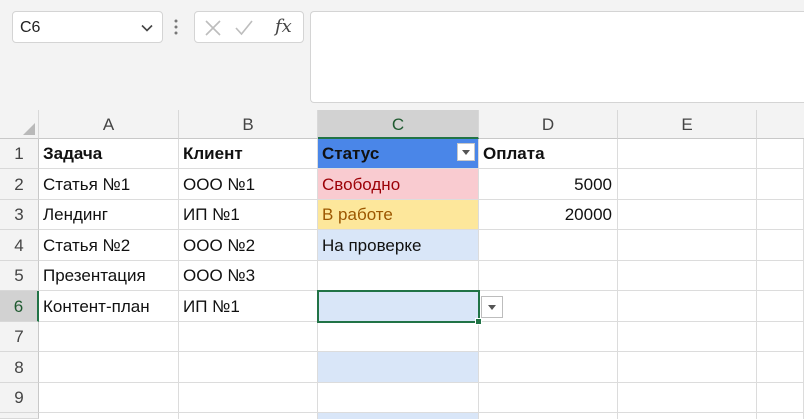  Describe the element at coordinates (780, 337) in the screenshot. I see `cell-f7` at that location.